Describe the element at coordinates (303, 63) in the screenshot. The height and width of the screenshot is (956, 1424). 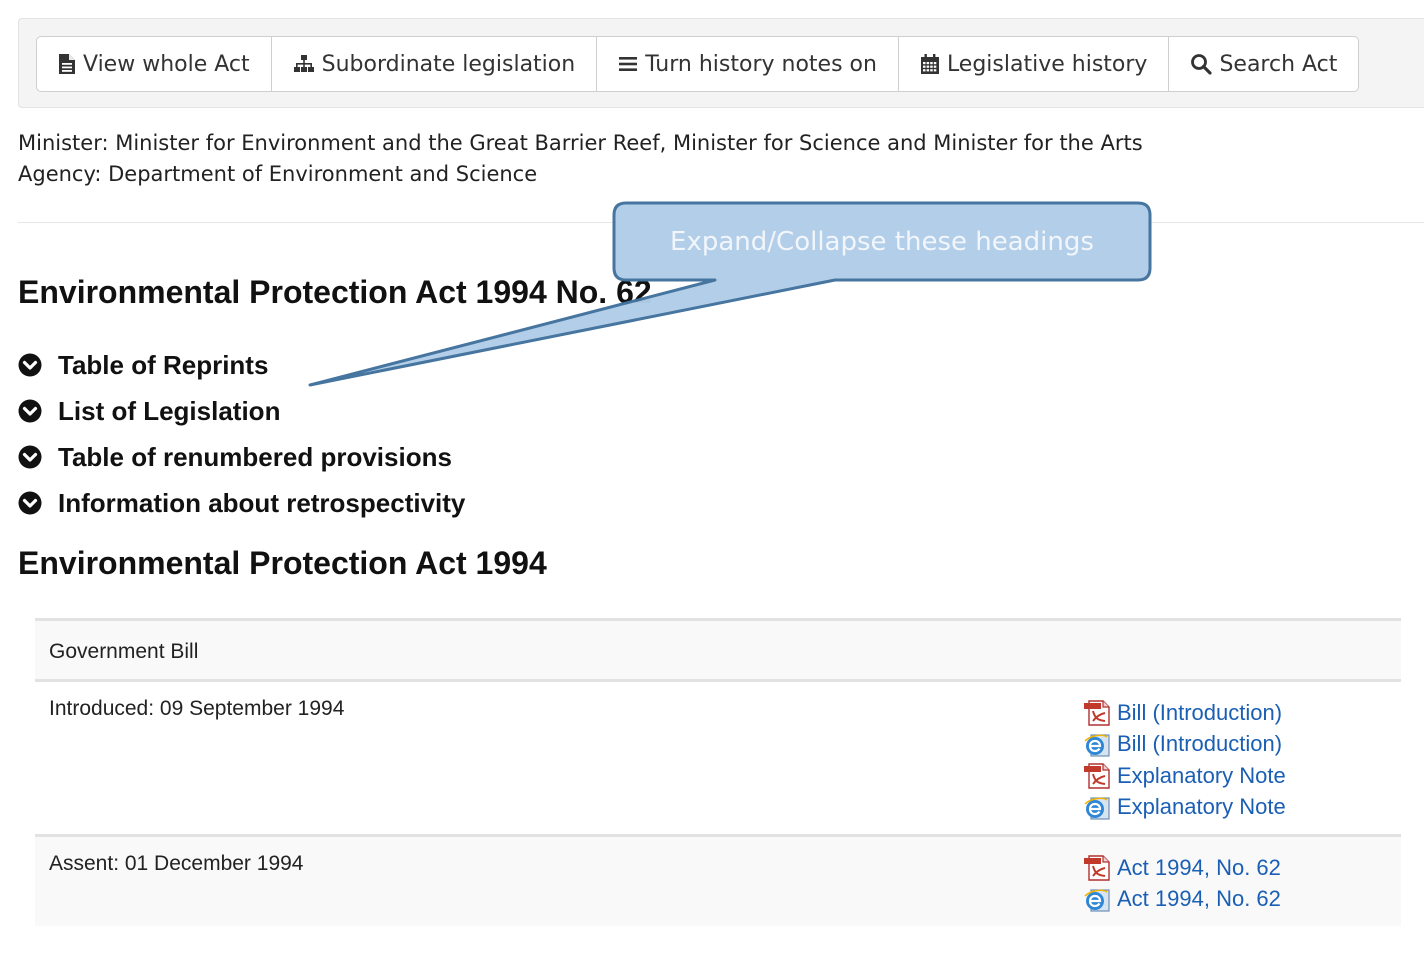
I see `sitemap-icon` at that location.